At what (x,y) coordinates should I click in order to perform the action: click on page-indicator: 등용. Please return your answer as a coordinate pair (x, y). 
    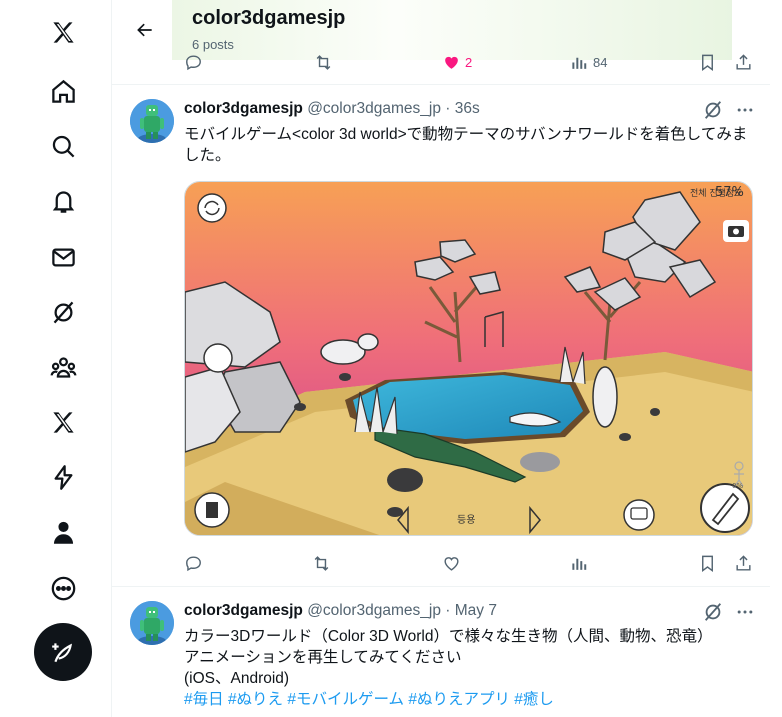
    Looking at the image, I should click on (466, 520).